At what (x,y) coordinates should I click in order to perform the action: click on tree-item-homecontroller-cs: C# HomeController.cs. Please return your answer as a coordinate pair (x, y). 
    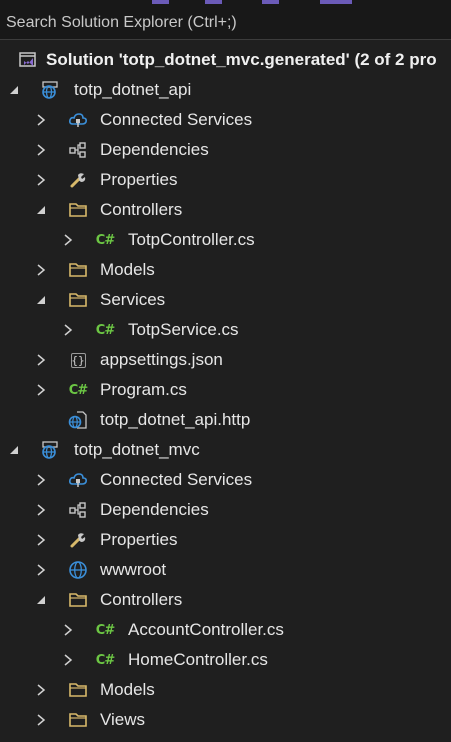
    Looking at the image, I should click on (225, 660).